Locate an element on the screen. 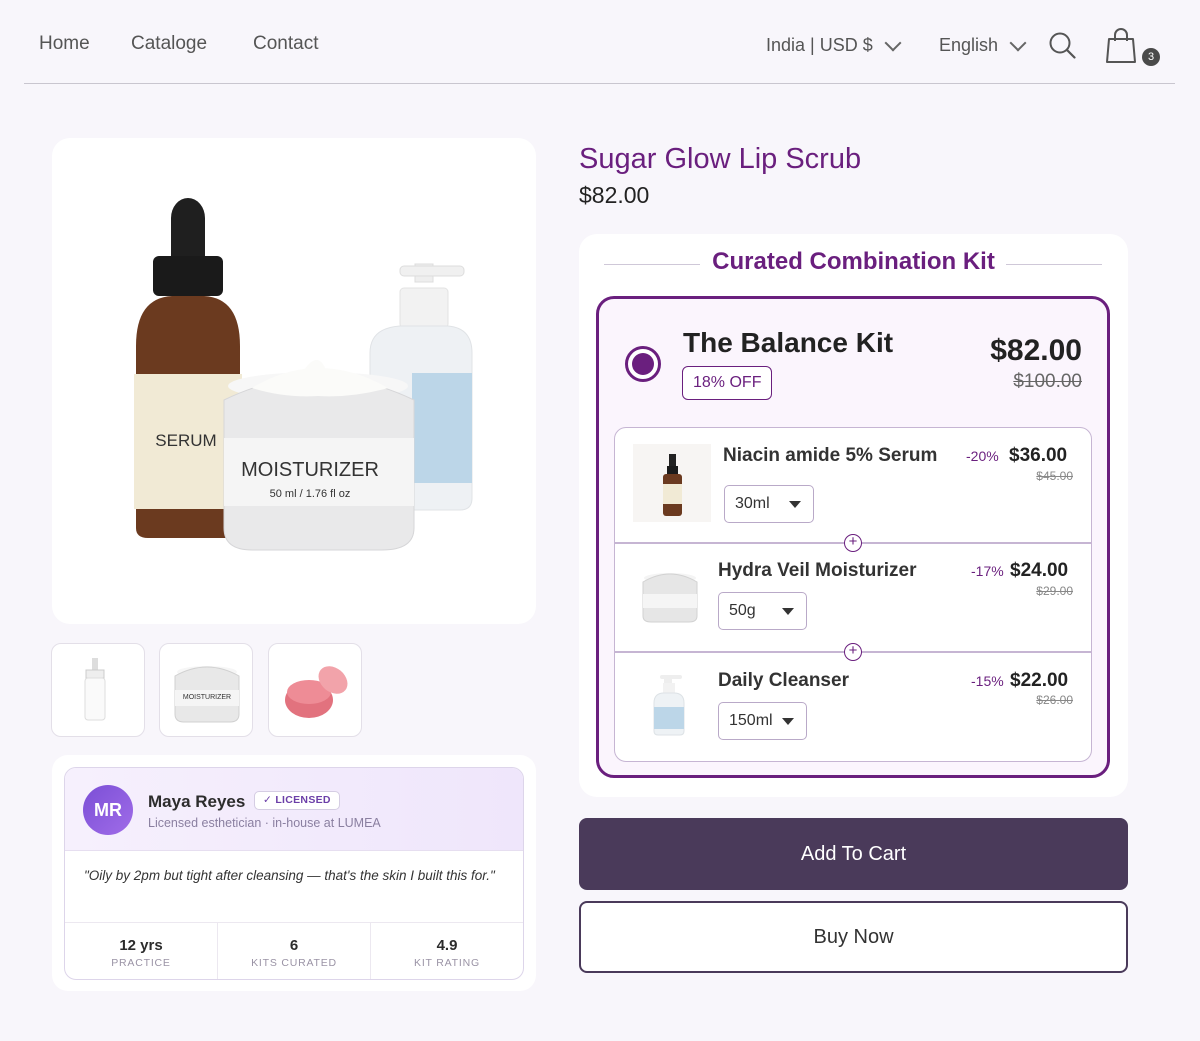 Image resolution: width=1200 pixels, height=1041 pixels. product-price: $82.00 is located at coordinates (614, 195).